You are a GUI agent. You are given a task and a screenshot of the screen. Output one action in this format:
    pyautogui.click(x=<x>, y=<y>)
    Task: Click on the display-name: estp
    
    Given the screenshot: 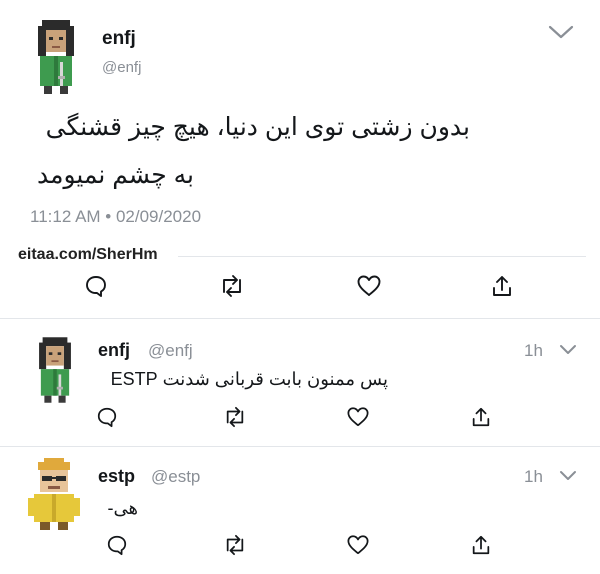 What is the action you would take?
    pyautogui.click(x=116, y=476)
    